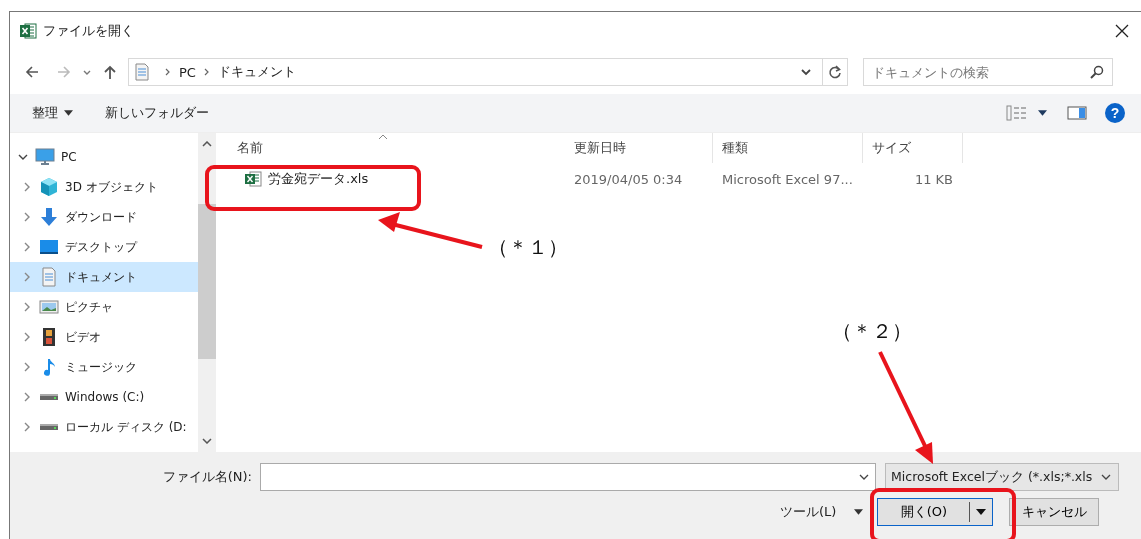  What do you see at coordinates (1054, 512) in the screenshot?
I see `cancel-button: キャンセル` at bounding box center [1054, 512].